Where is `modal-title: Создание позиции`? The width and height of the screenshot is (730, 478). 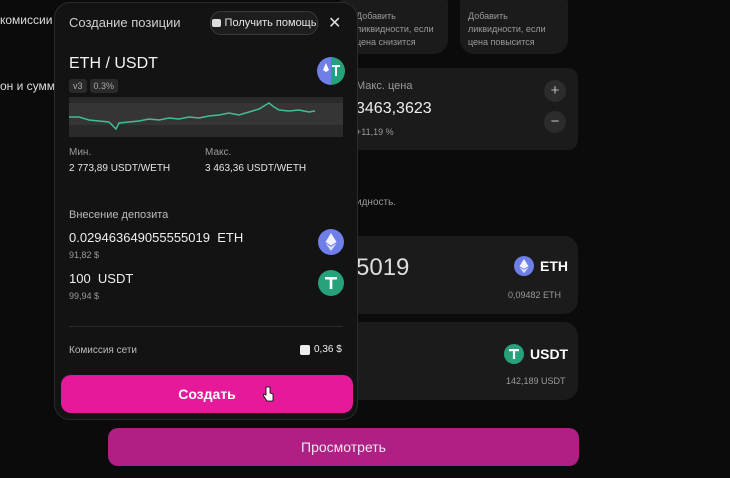
modal-title: Создание позиции is located at coordinates (125, 22).